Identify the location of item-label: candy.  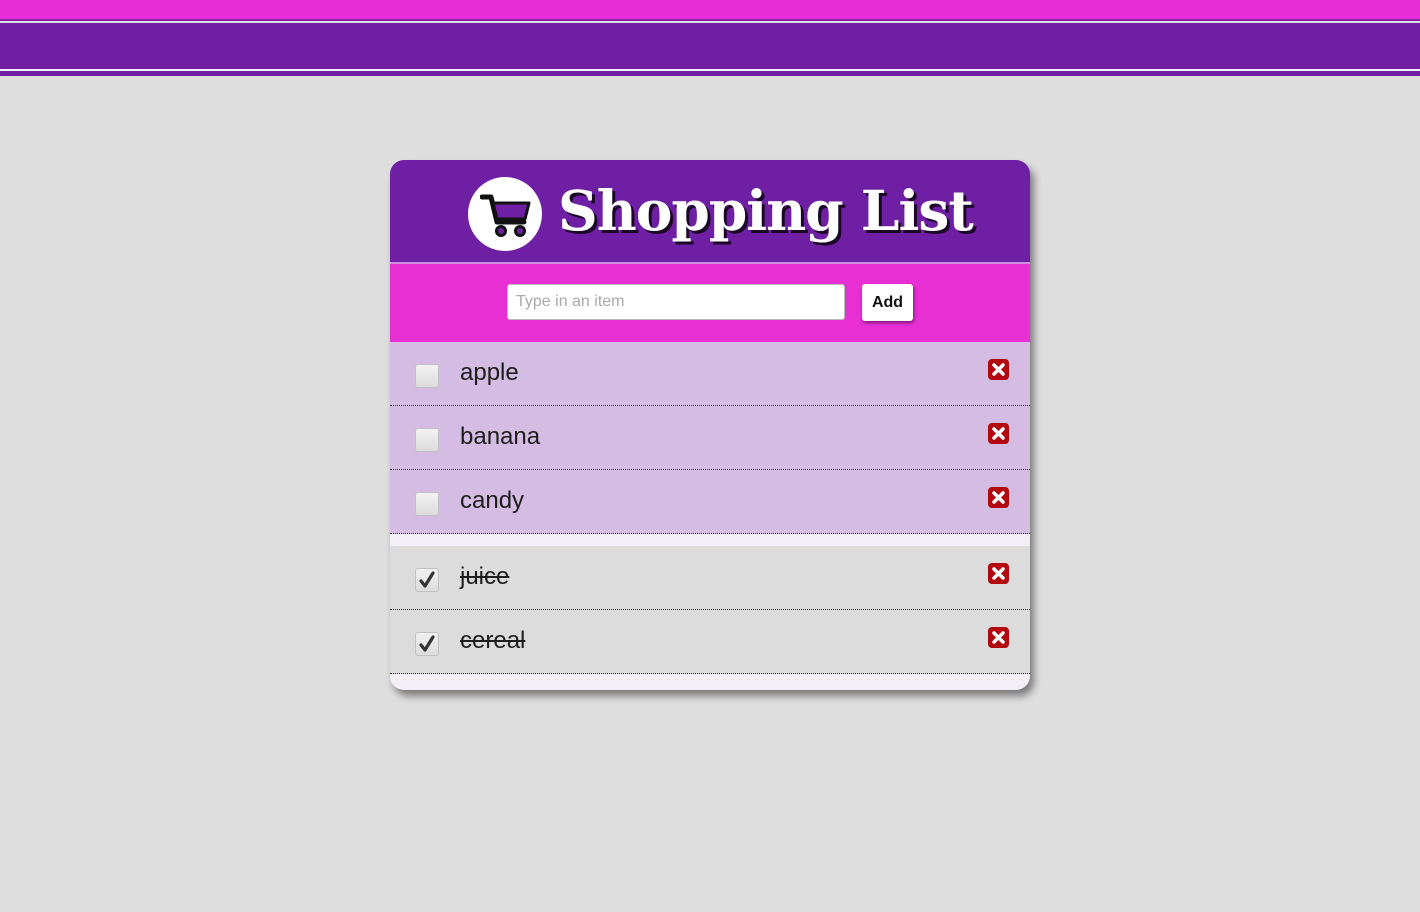
(492, 500).